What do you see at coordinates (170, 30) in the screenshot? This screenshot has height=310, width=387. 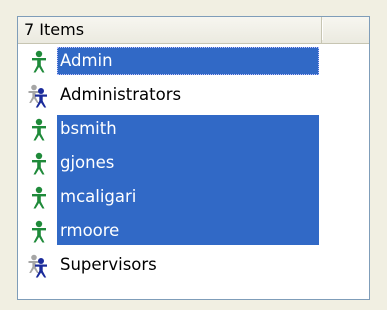 I see `column-header-items: 7 Items` at bounding box center [170, 30].